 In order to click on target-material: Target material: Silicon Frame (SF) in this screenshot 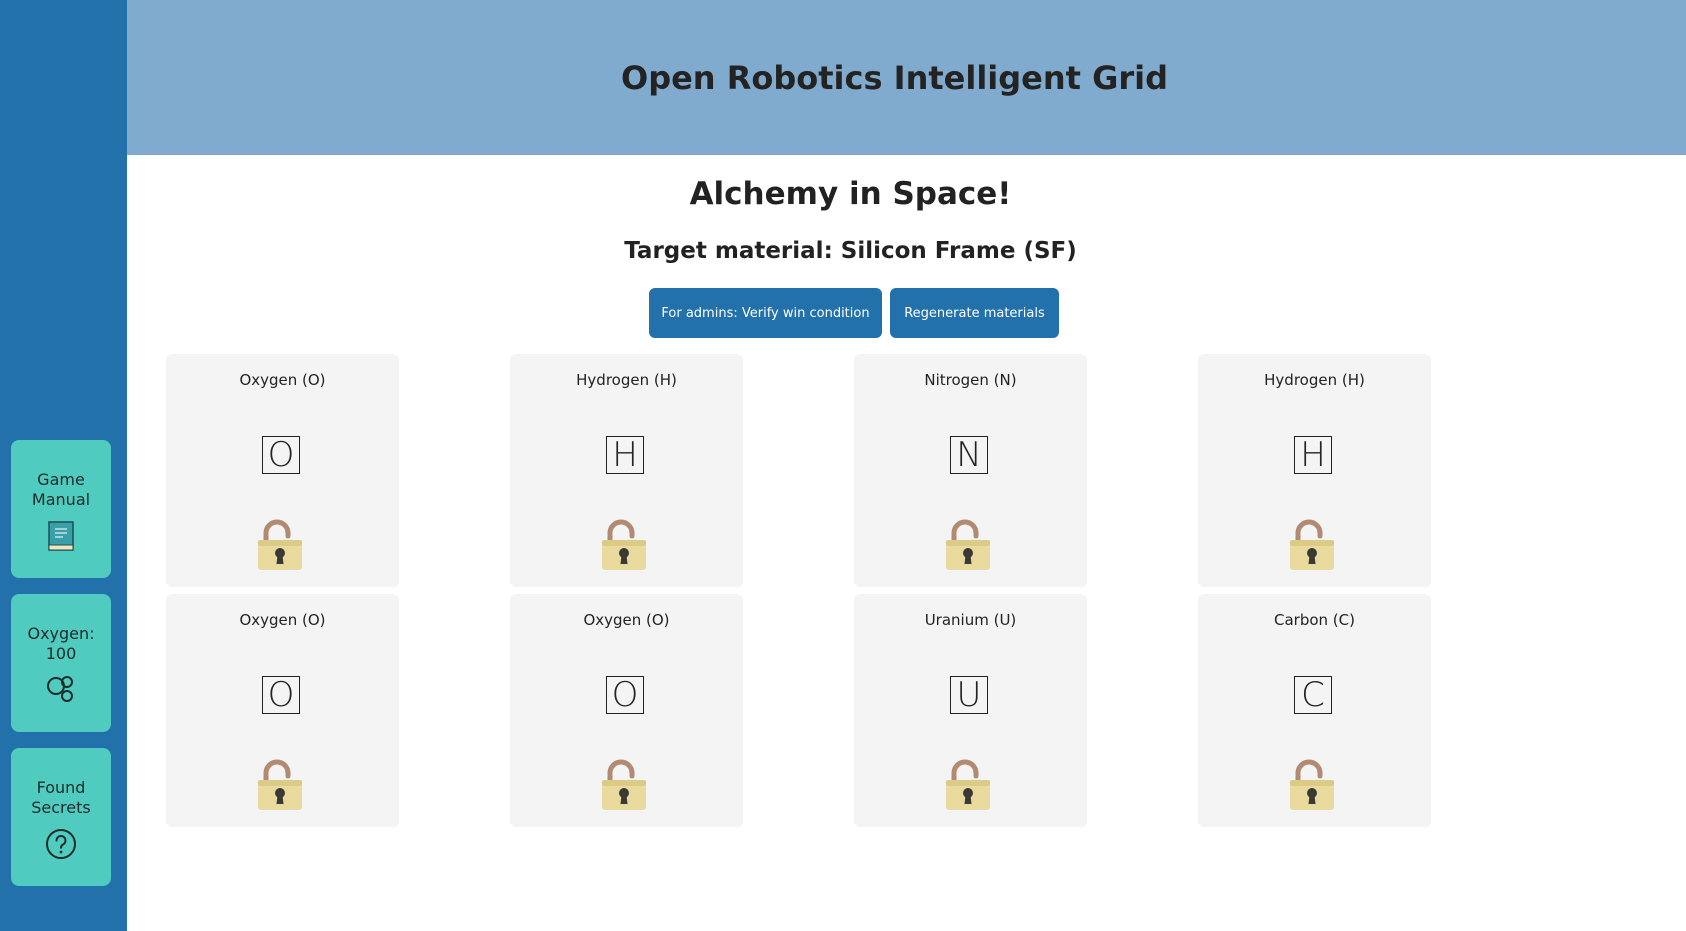, I will do `click(850, 251)`.